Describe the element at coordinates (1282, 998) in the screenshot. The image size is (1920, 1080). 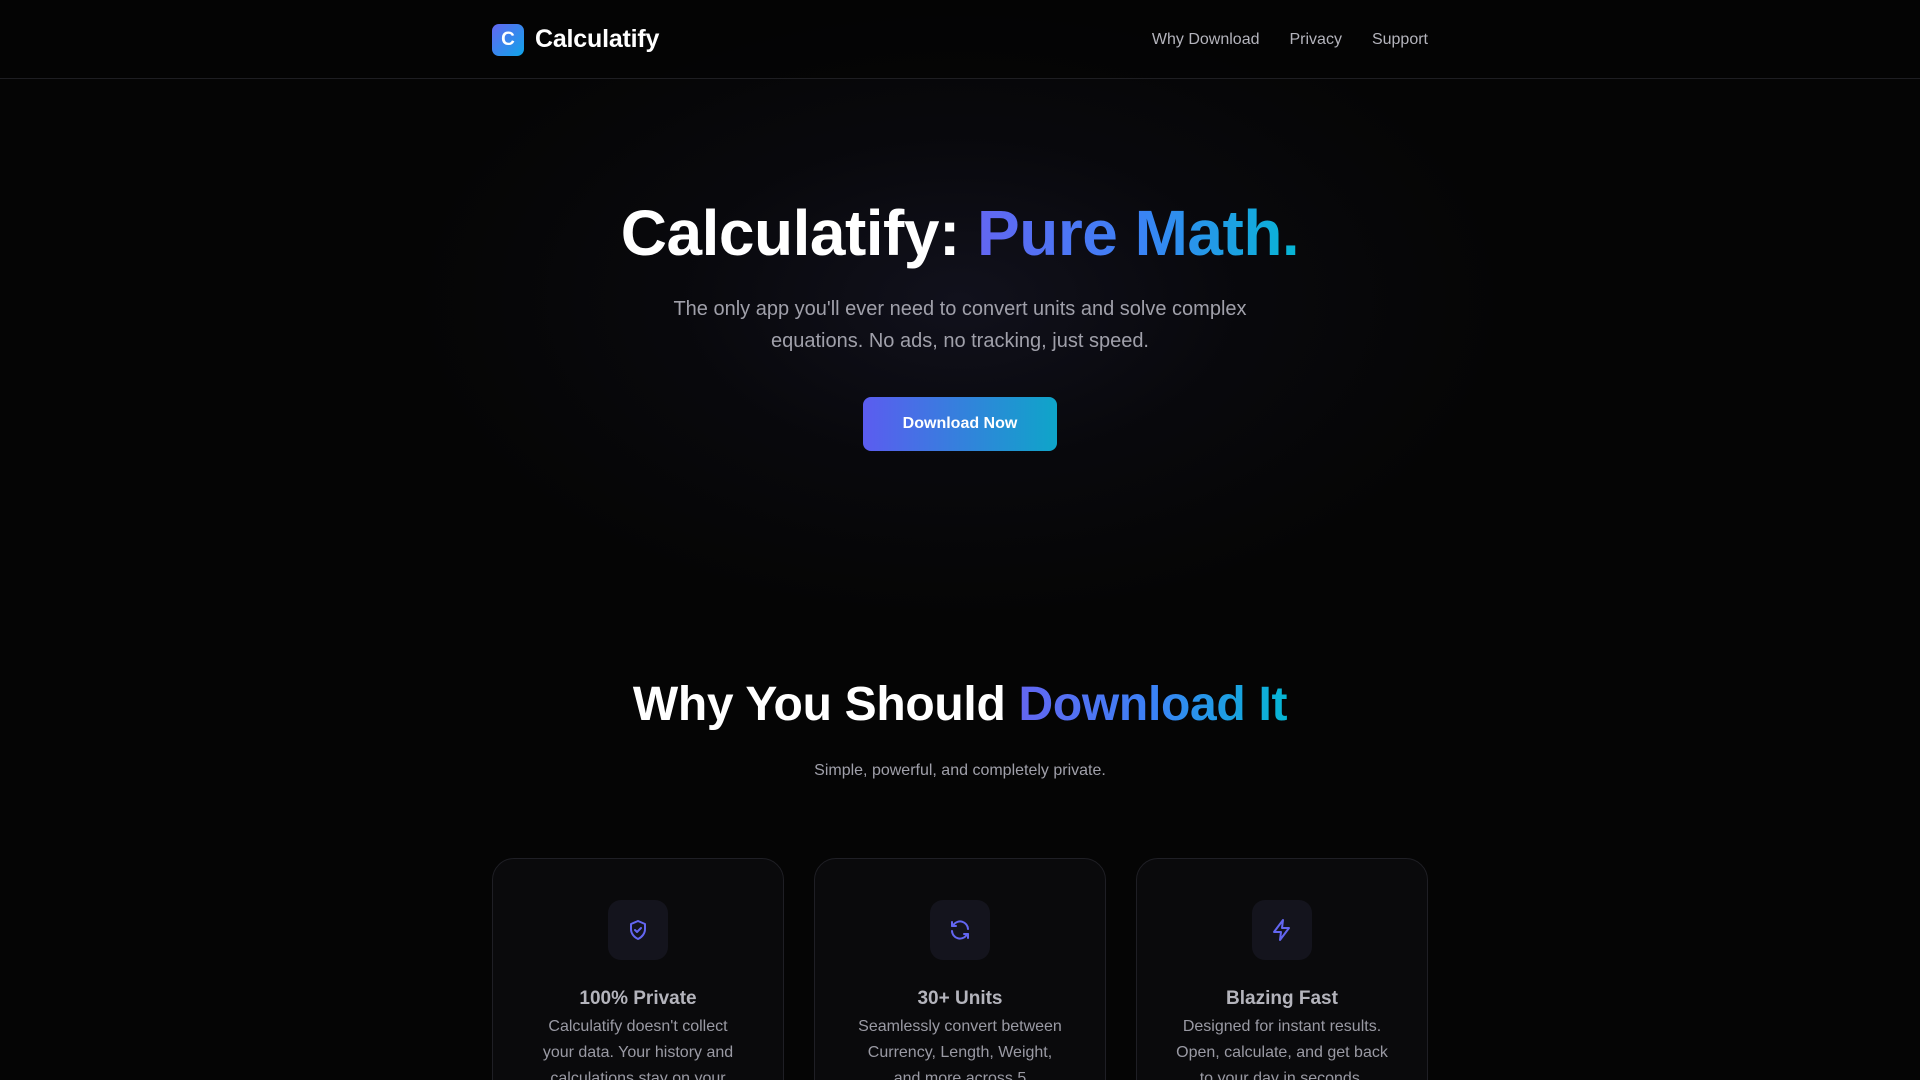
I see `feature-card-title: Blazing Fast` at that location.